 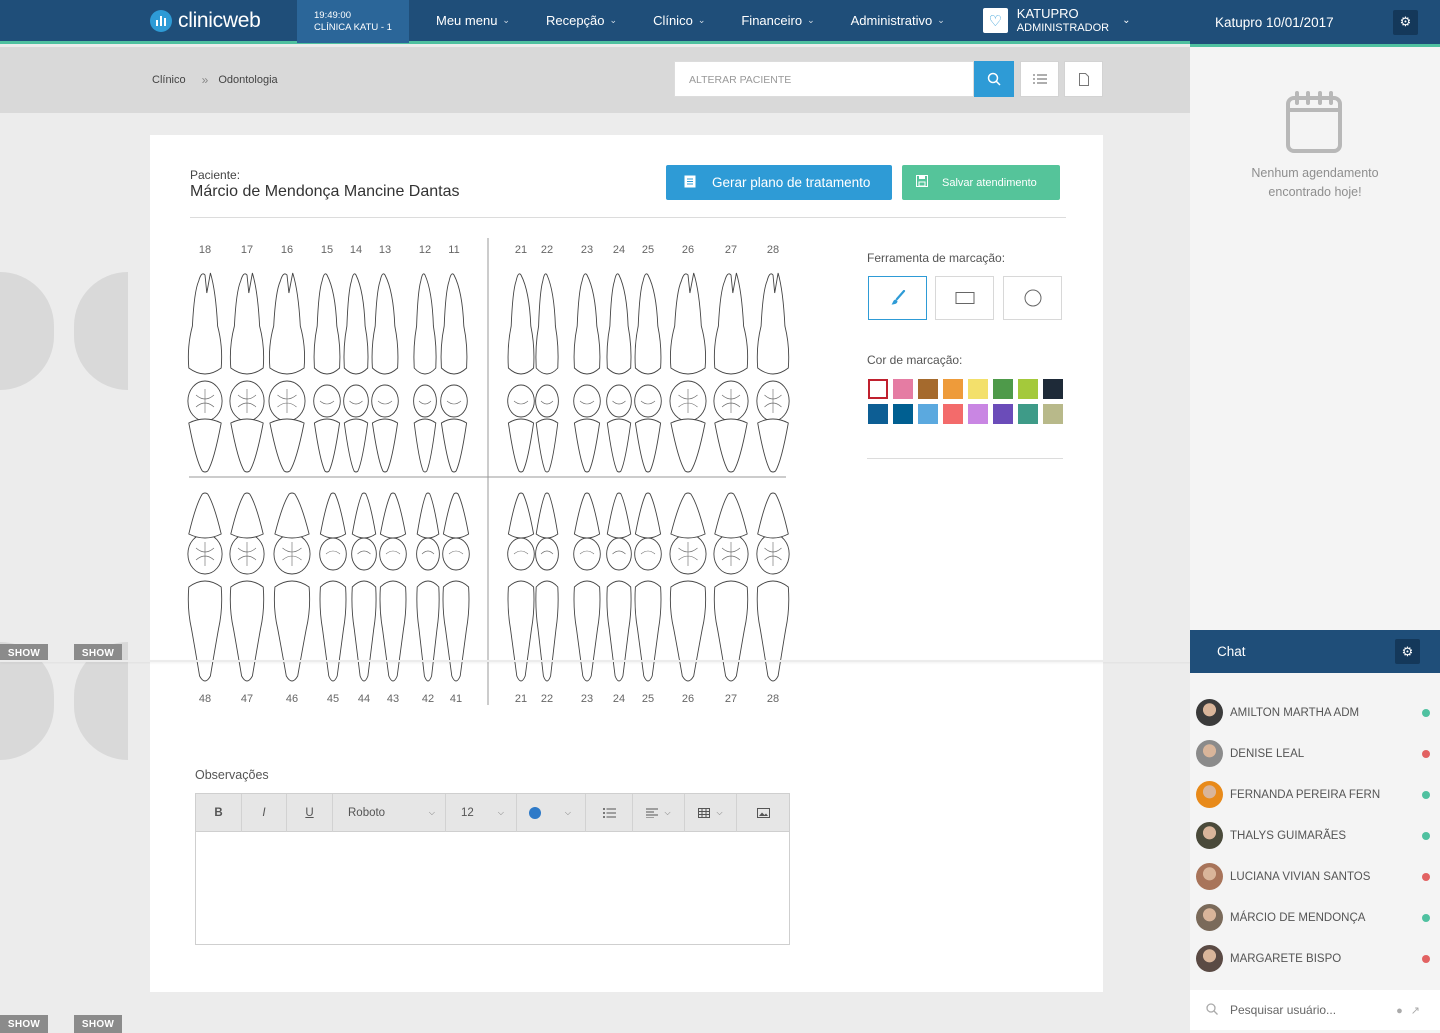 I want to click on tooth-number: 15, so click(x=327, y=250).